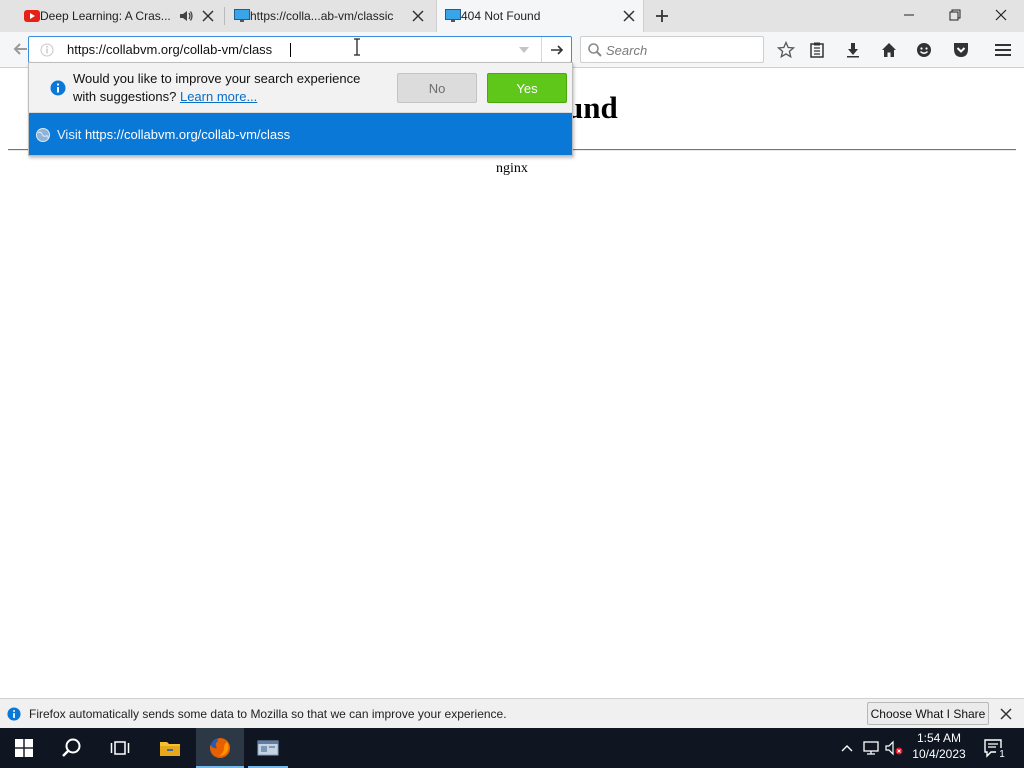 The image size is (1024, 768). I want to click on minimize-button, so click(909, 15).